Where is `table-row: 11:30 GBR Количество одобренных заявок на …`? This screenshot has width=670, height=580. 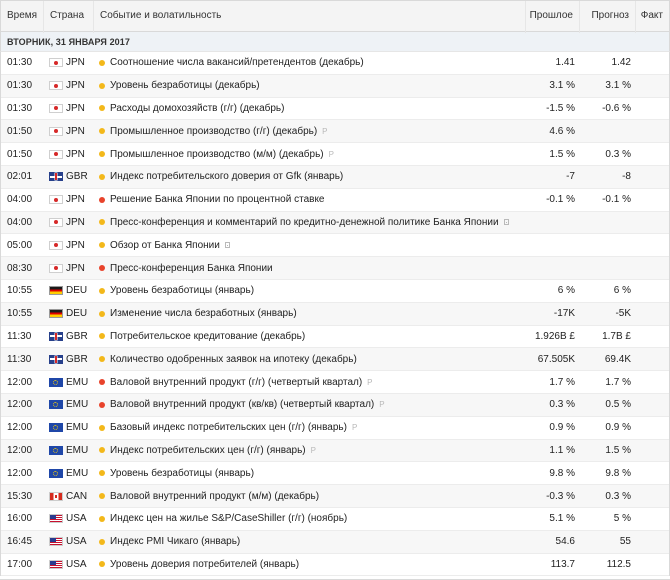 table-row: 11:30 GBR Количество одобренных заявок на … is located at coordinates (335, 360).